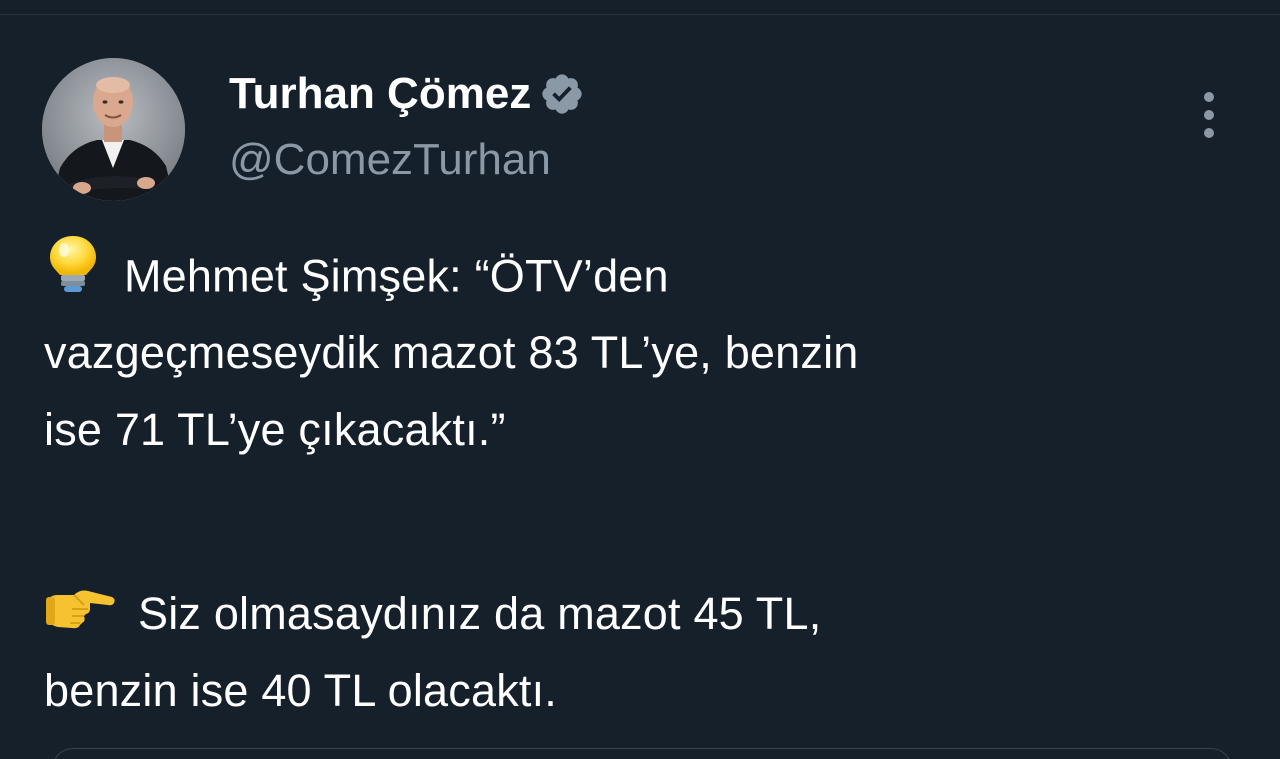 This screenshot has width=1280, height=759. I want to click on tweet-line: vazgeçmeseydik mazot 83 TL’ye, benzin, so click(451, 352).